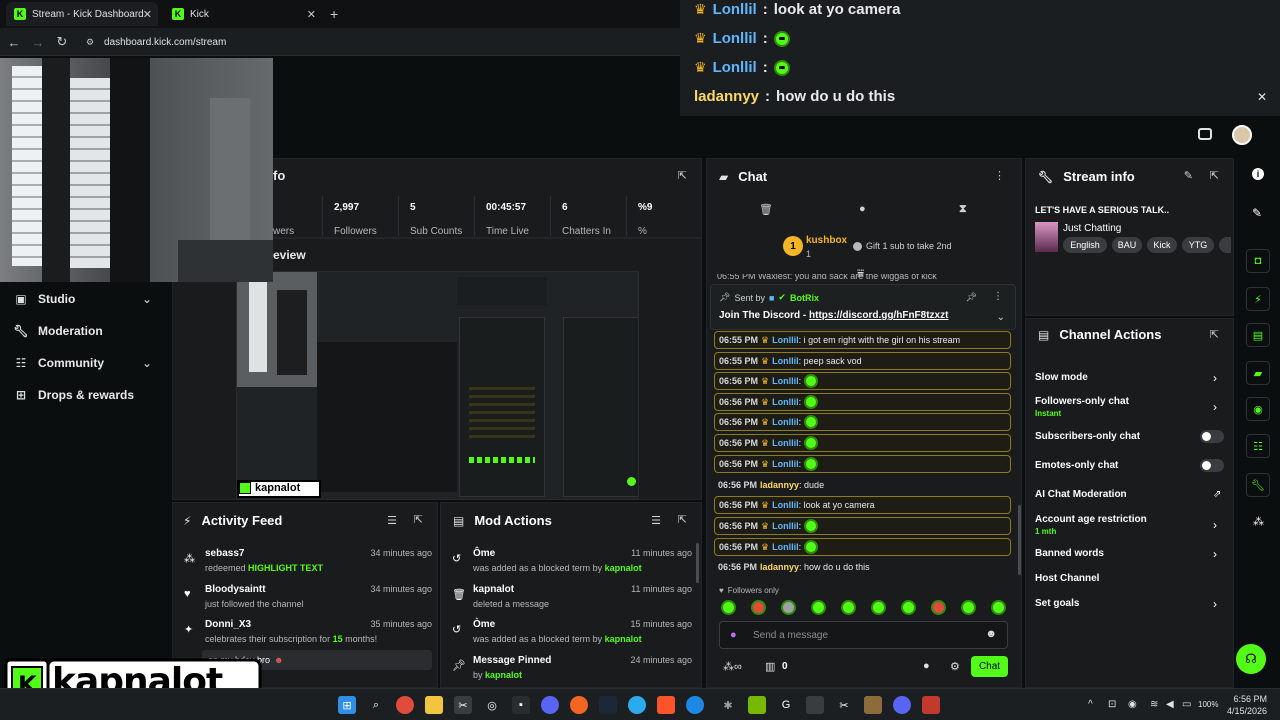  What do you see at coordinates (1170, 704) in the screenshot?
I see `volume-icon: ◀` at bounding box center [1170, 704].